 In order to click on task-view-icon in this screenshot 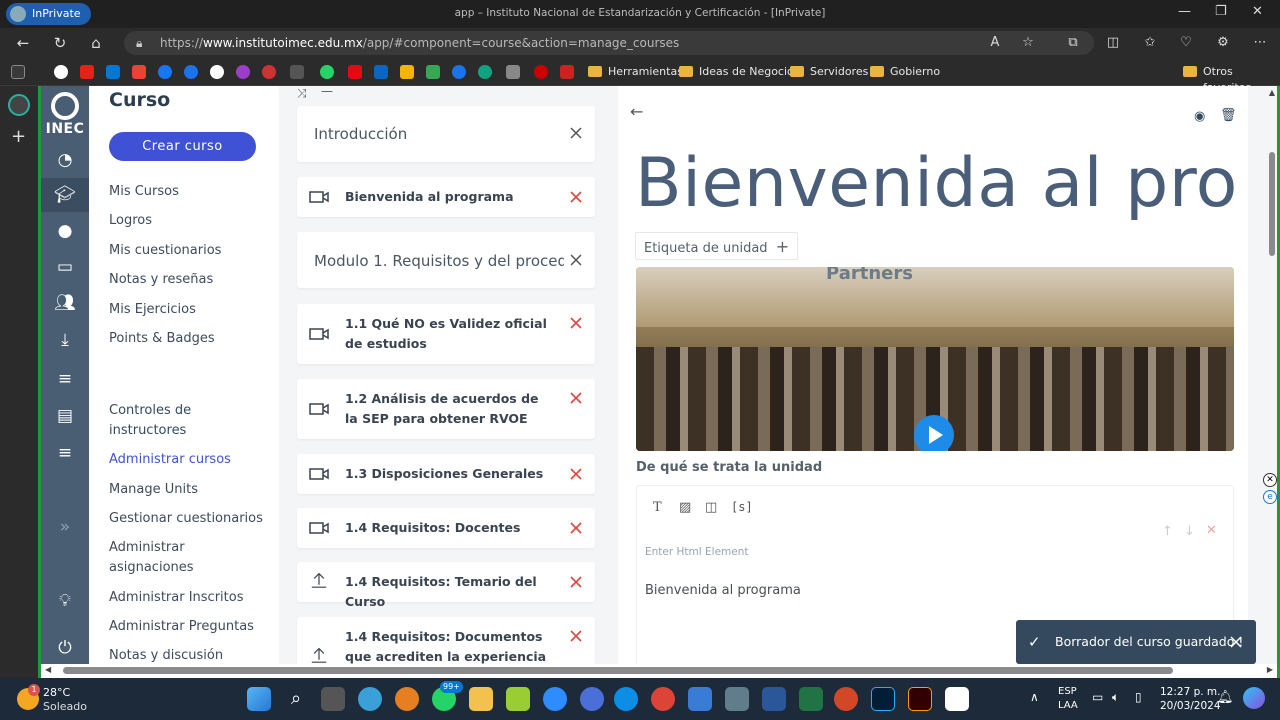, I will do `click(333, 699)`.